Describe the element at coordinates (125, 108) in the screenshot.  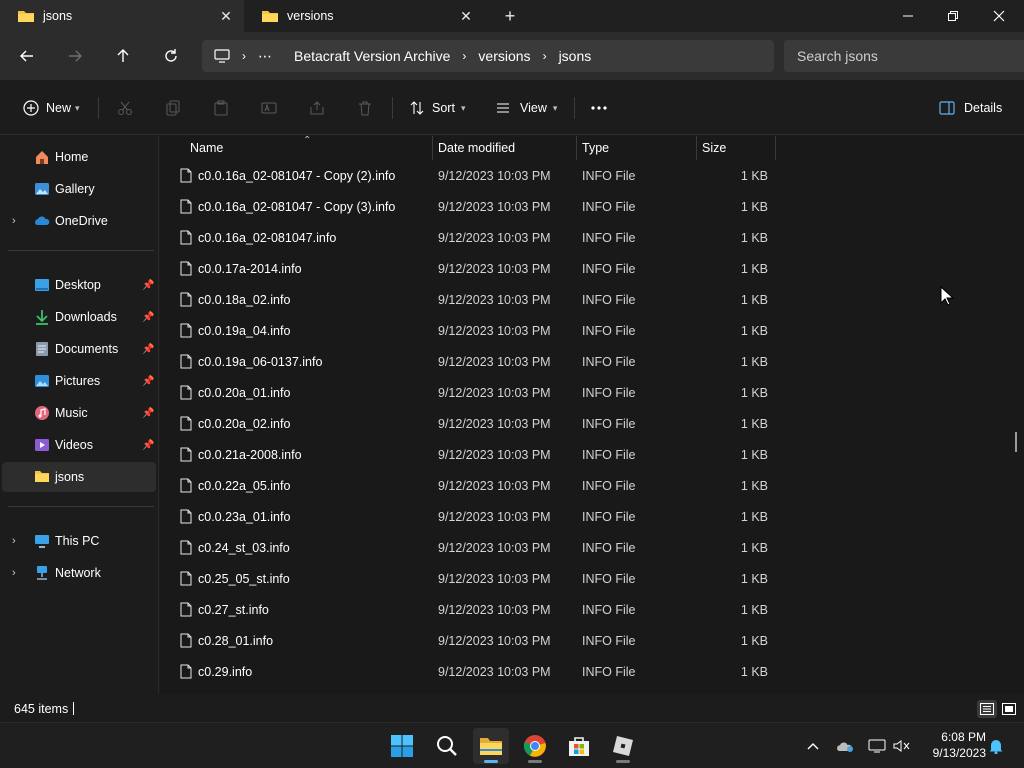
I see `cut-button` at that location.